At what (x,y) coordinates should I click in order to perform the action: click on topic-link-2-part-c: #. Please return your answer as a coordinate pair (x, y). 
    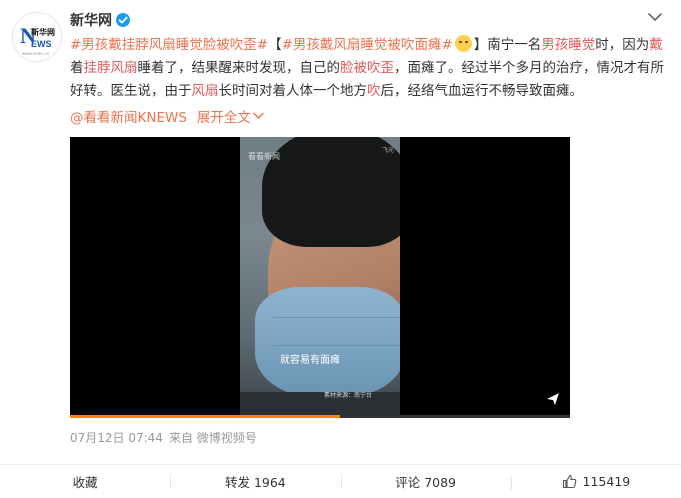
    Looking at the image, I should click on (447, 45).